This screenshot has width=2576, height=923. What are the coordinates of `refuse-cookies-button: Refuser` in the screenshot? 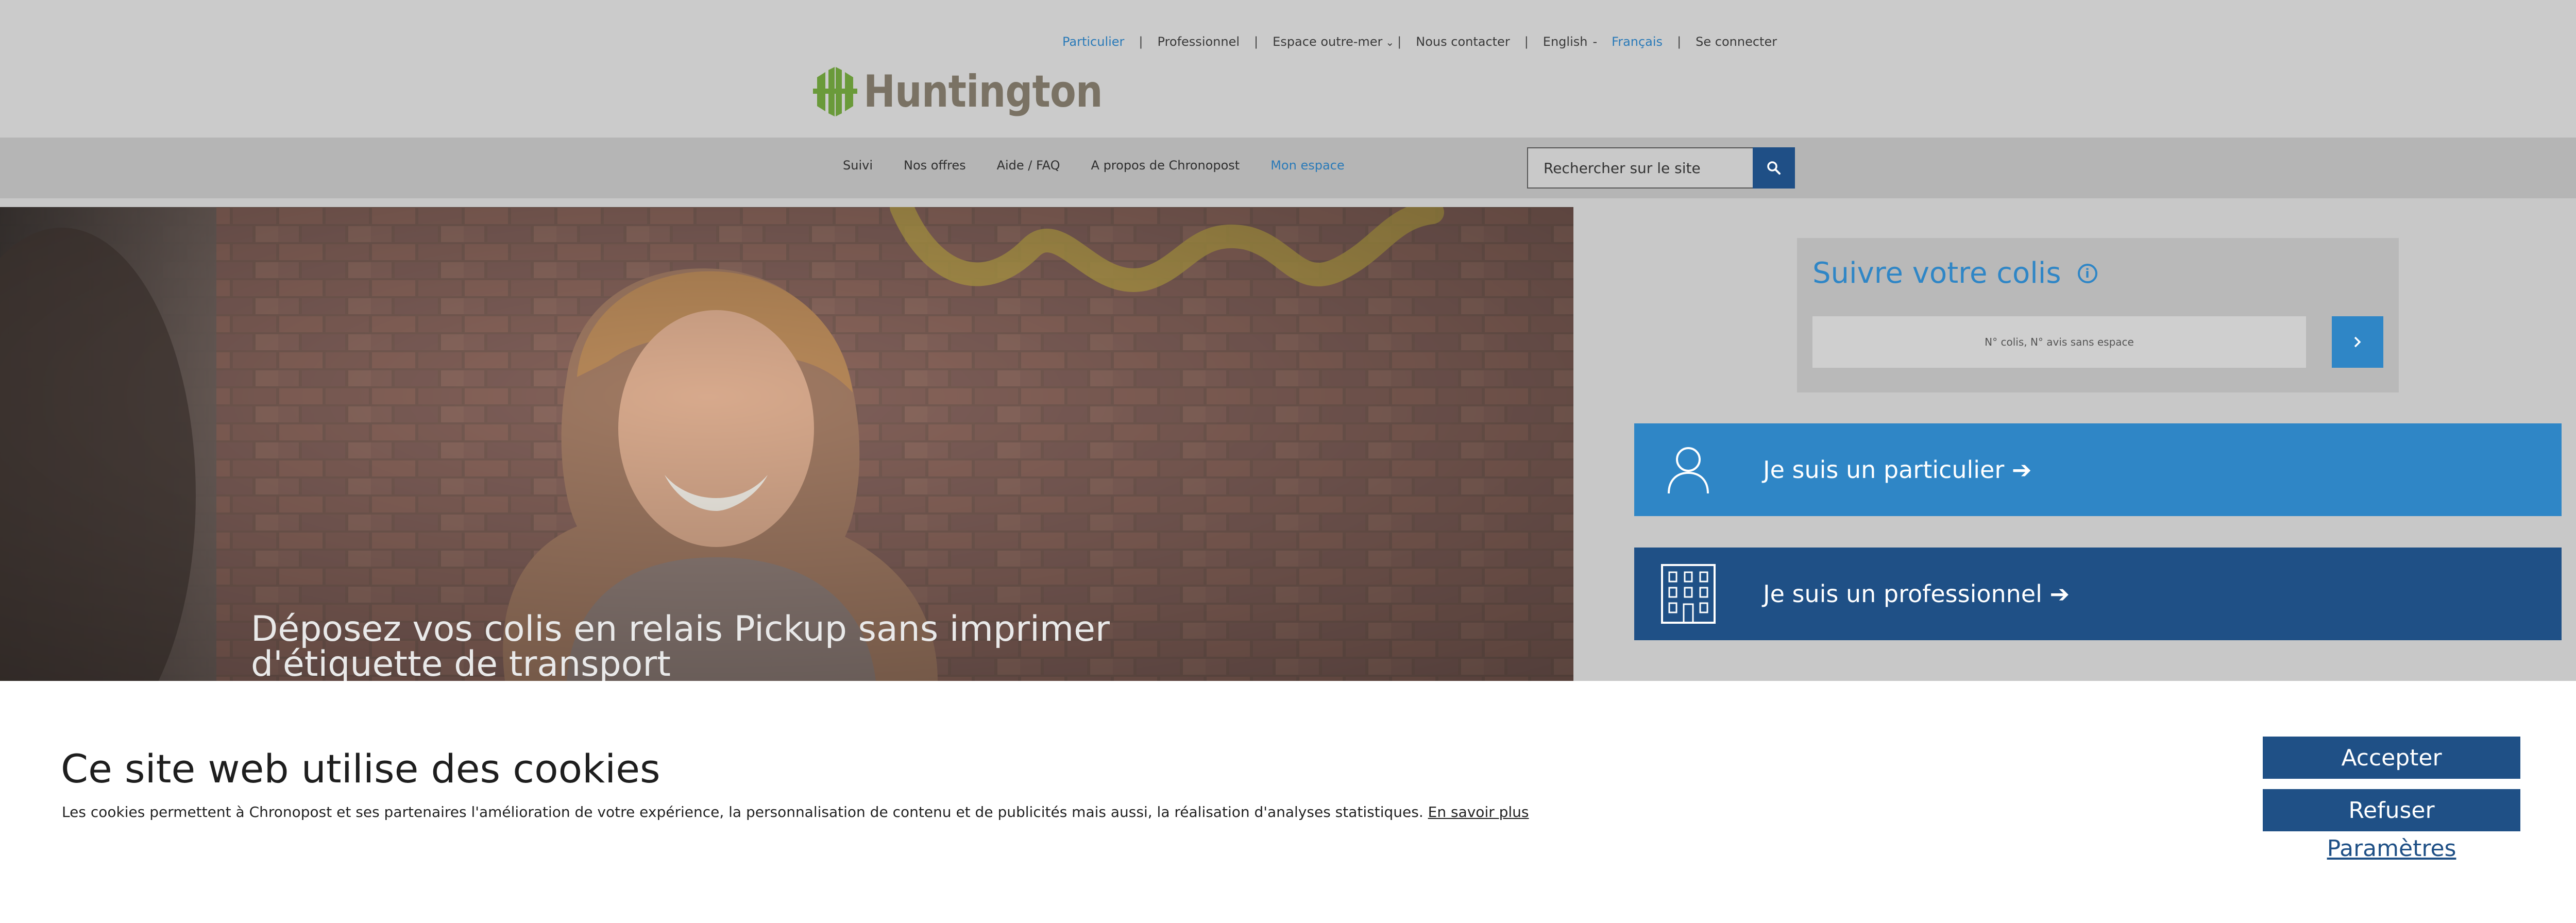 It's located at (2391, 810).